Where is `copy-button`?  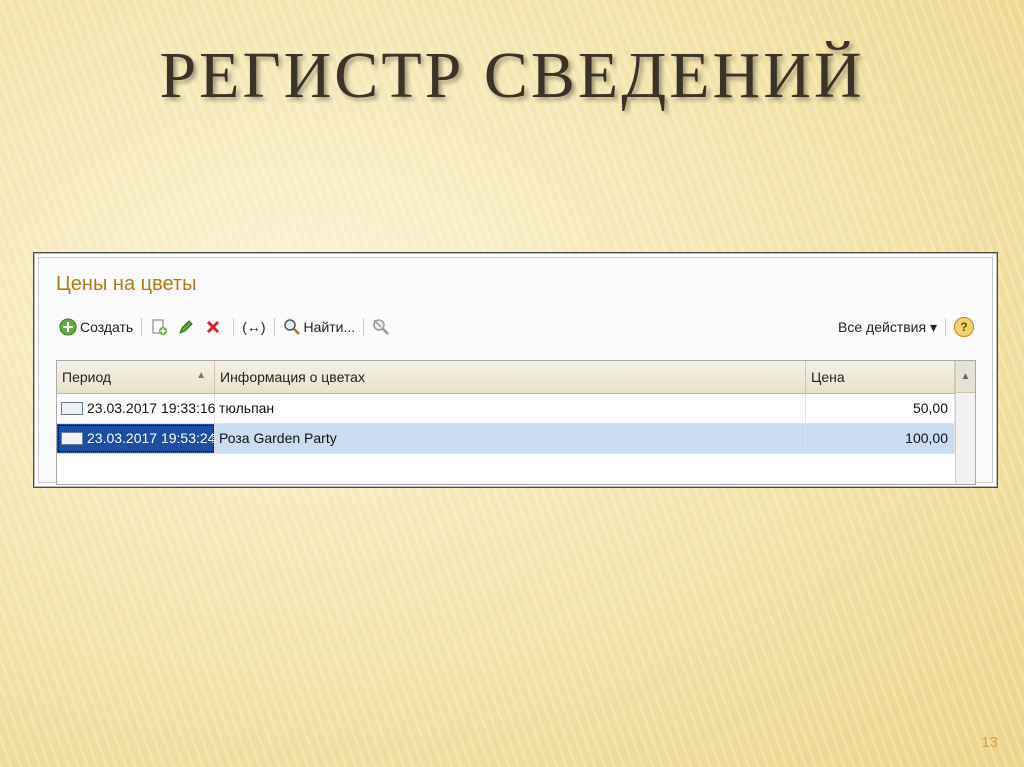
copy-button is located at coordinates (160, 327).